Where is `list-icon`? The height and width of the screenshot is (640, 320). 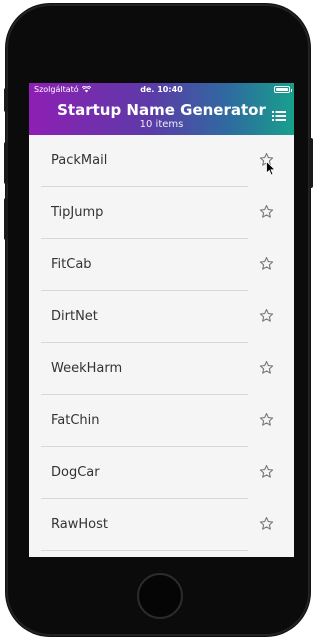
list-icon is located at coordinates (279, 116).